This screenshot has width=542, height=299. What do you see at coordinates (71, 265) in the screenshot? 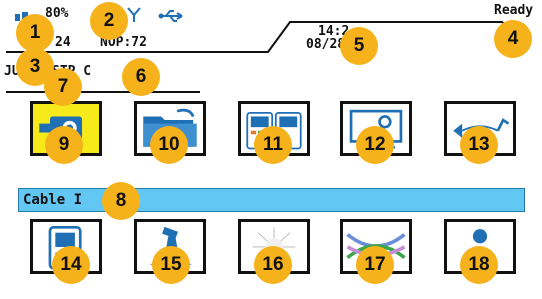
I see `badge-14: 14` at bounding box center [71, 265].